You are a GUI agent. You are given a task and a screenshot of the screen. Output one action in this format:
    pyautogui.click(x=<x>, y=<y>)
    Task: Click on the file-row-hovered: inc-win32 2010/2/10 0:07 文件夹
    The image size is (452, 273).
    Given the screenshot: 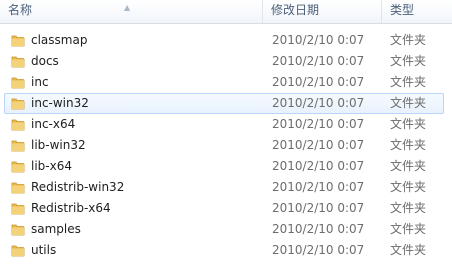 What is the action you would take?
    pyautogui.click(x=224, y=103)
    